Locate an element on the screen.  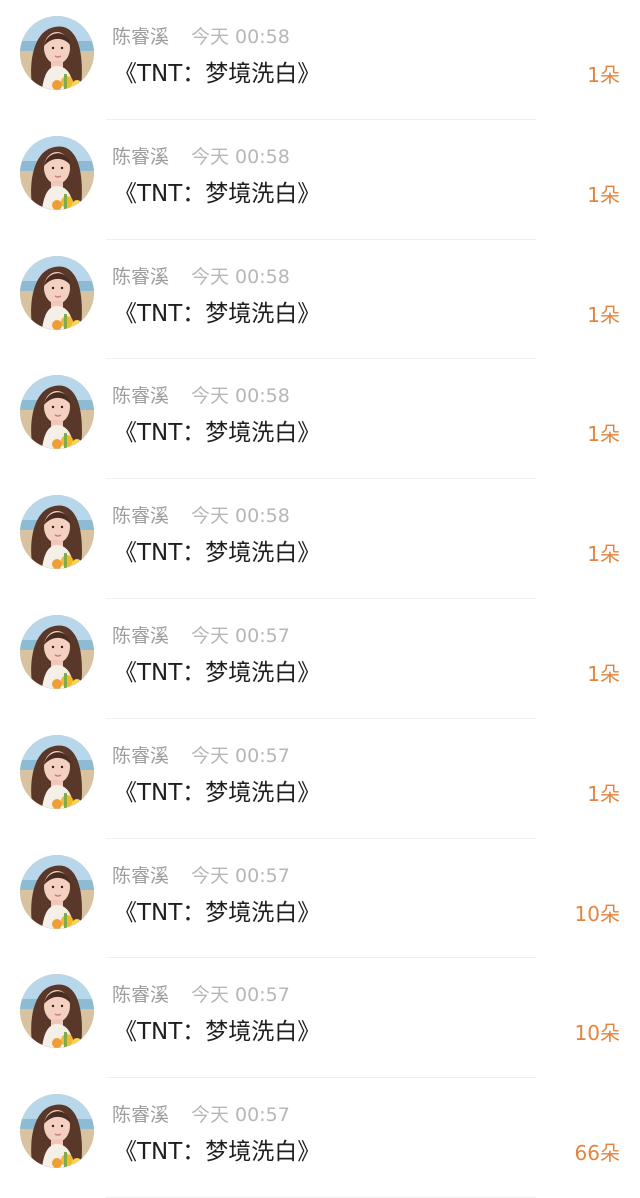
list-item: 陈睿溪 今天 00:57 《TNT：梦境洗白》 66朵 is located at coordinates (320, 1138).